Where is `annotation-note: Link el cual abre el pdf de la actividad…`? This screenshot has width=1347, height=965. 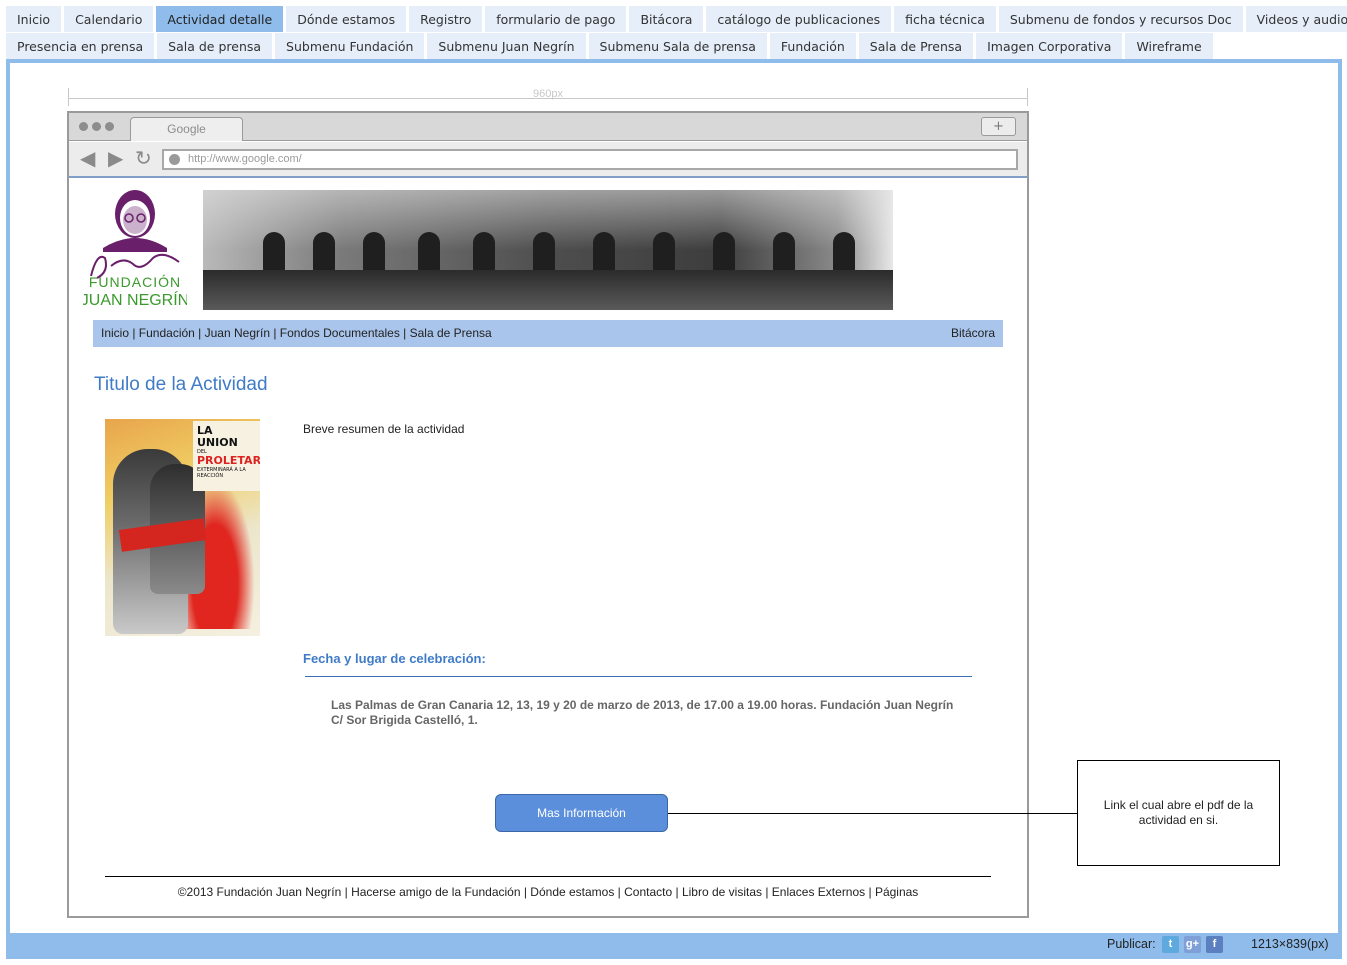 annotation-note: Link el cual abre el pdf de la actividad… is located at coordinates (1178, 813).